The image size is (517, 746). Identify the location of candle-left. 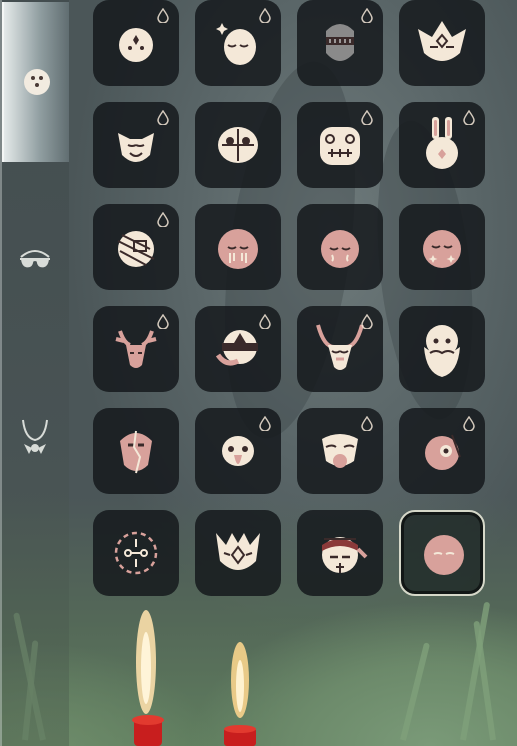
(148, 678).